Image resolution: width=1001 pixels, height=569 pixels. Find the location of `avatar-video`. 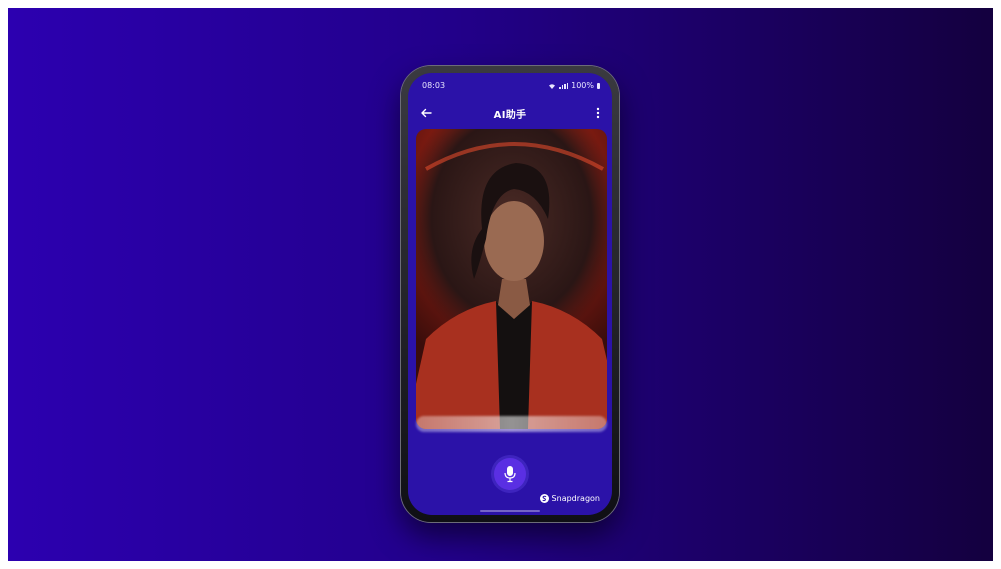

avatar-video is located at coordinates (511, 279).